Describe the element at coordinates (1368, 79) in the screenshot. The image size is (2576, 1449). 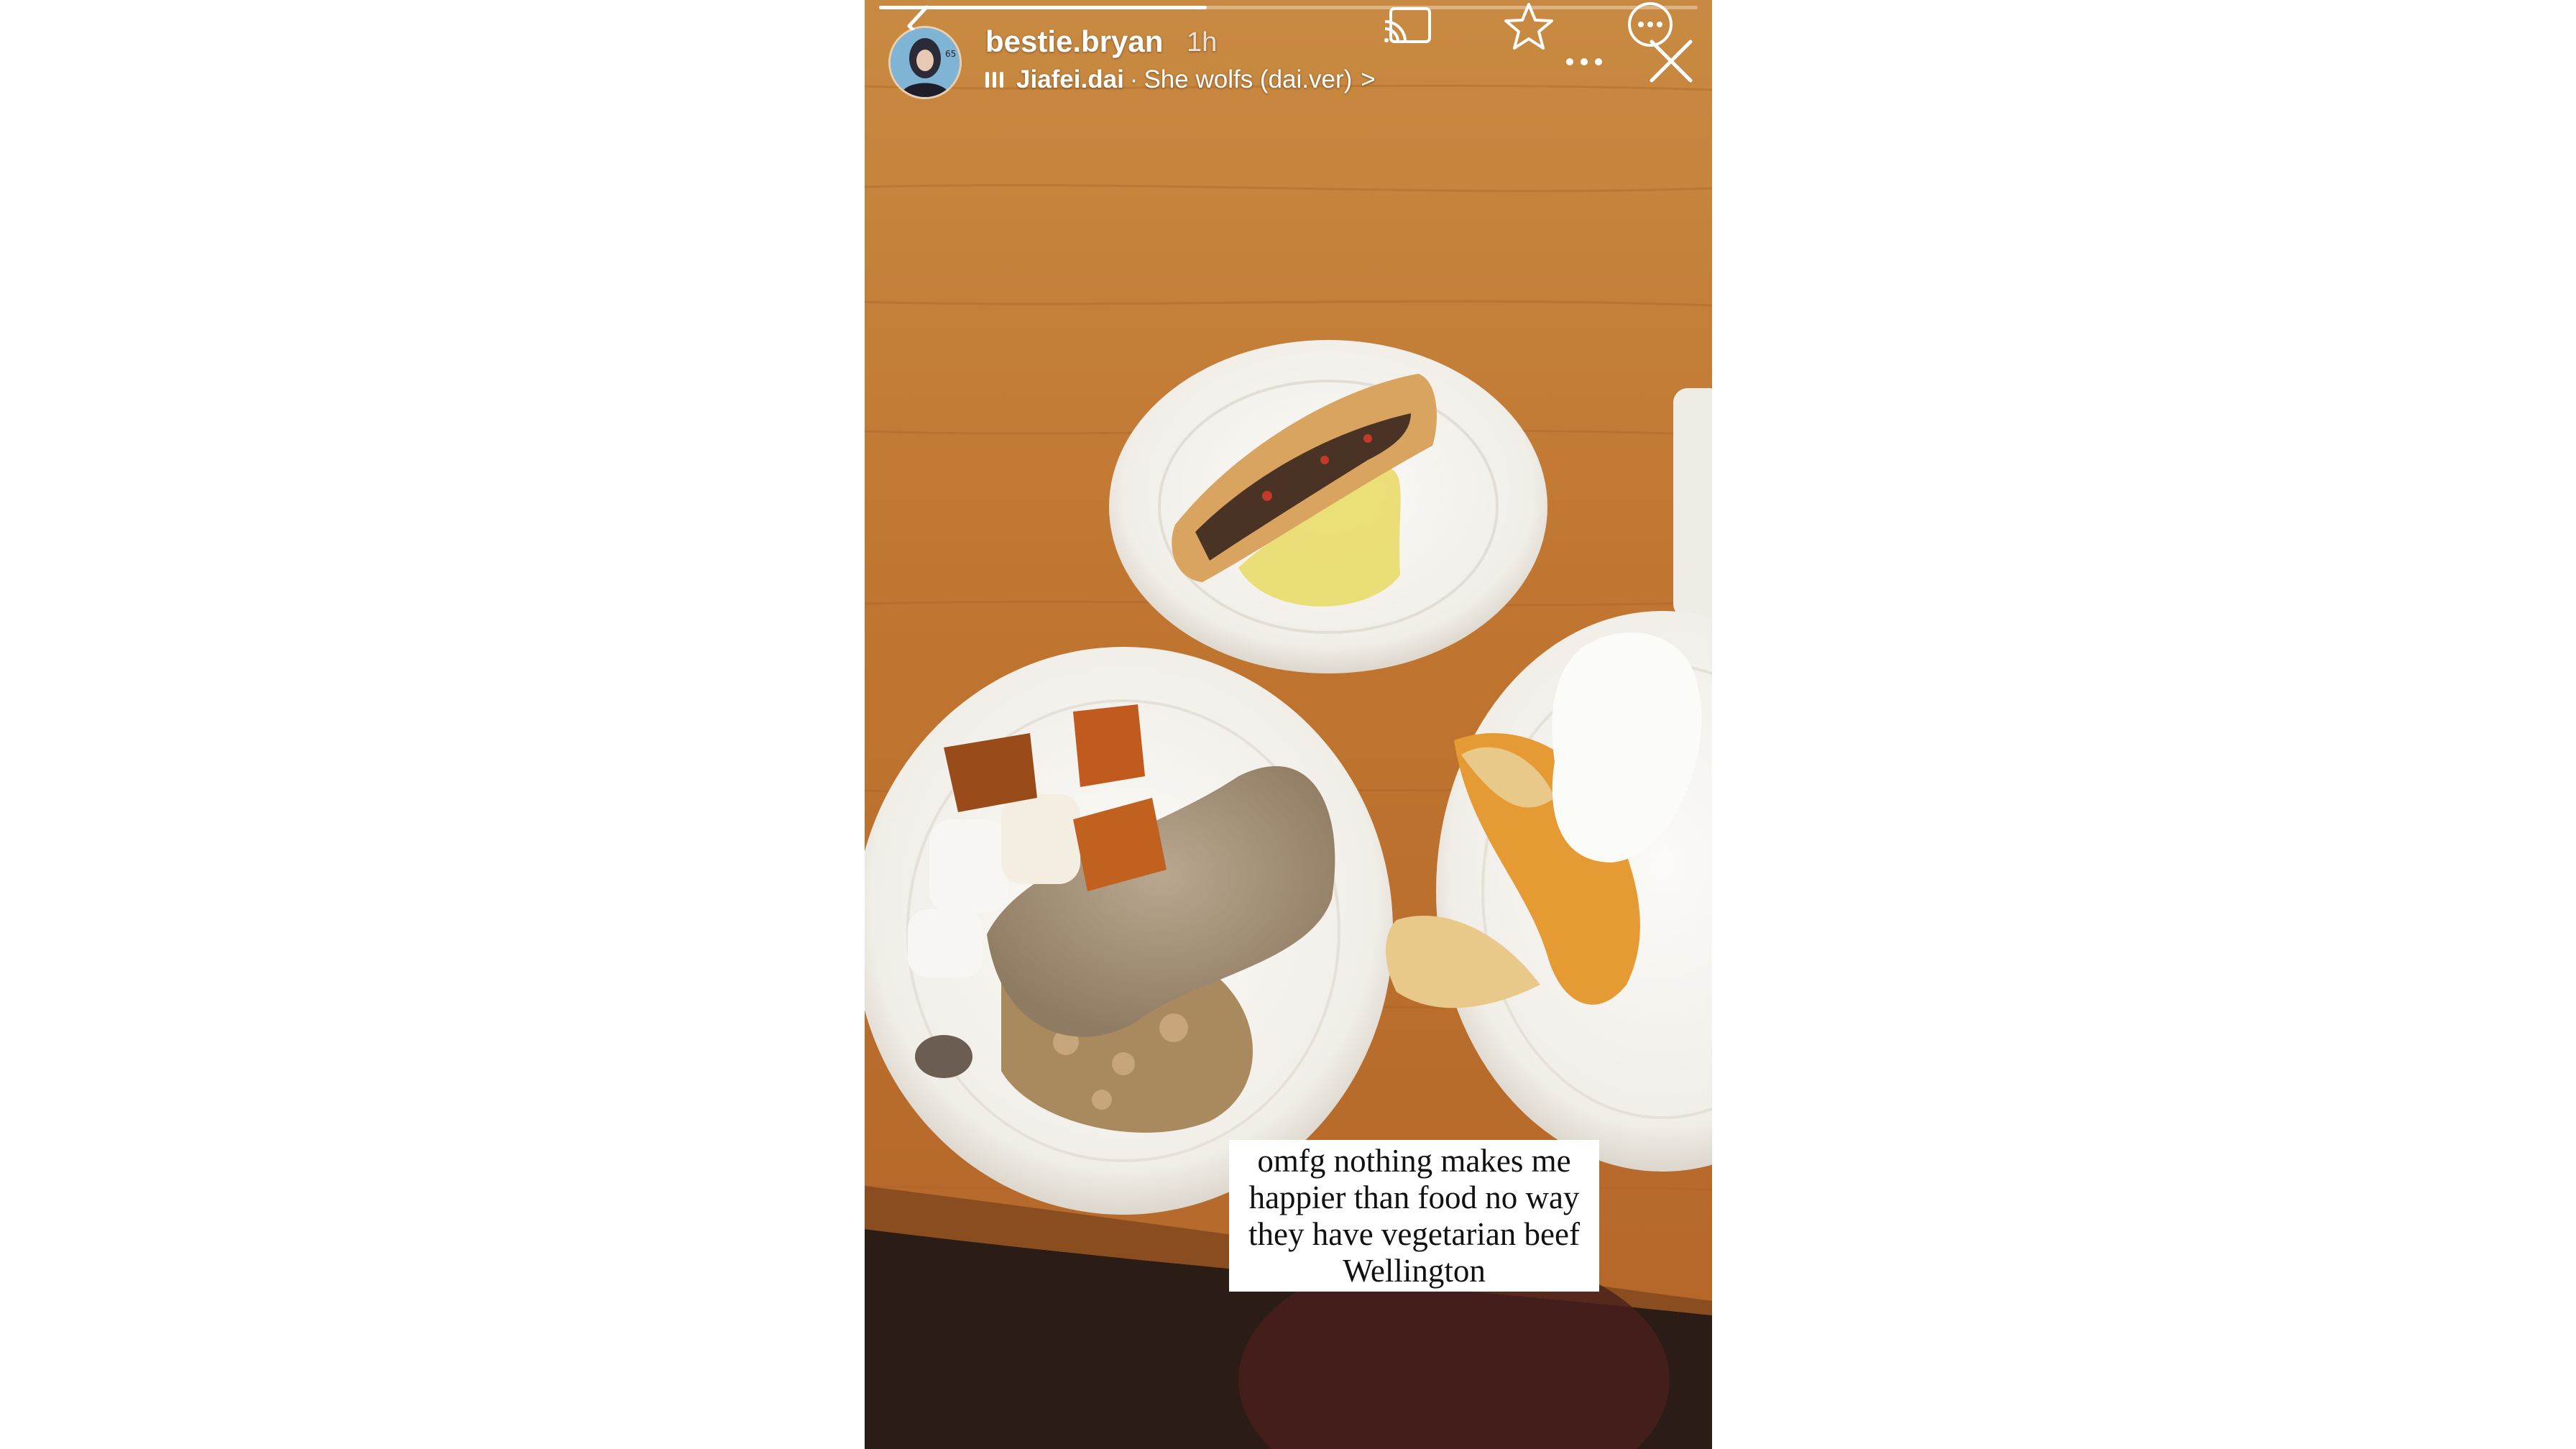
I see `chevron-right-icon: >` at that location.